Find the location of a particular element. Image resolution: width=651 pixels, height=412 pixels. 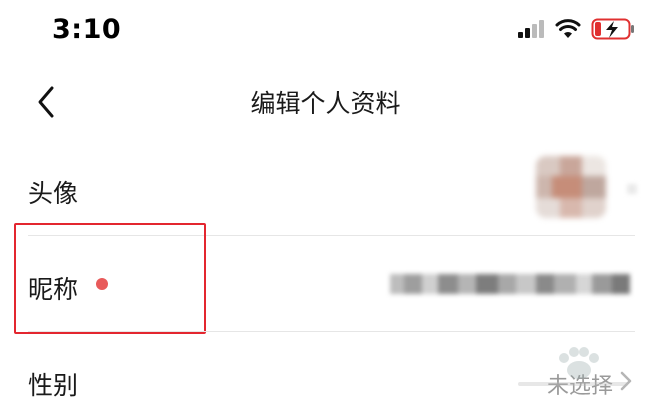

status-time: 3:10 is located at coordinates (87, 29).